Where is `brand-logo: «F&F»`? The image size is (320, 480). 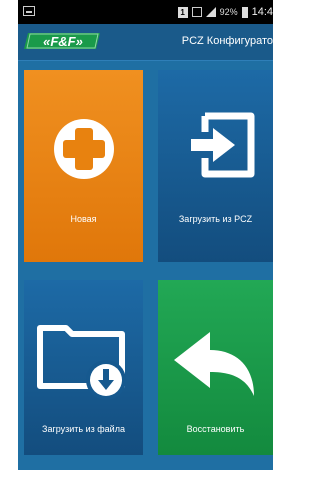 brand-logo: «F&F» is located at coordinates (63, 41).